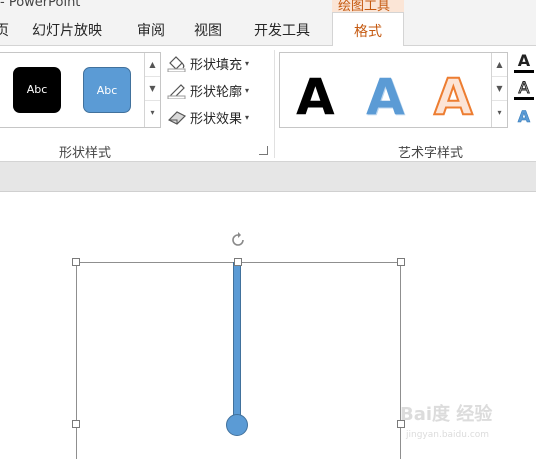  Describe the element at coordinates (368, 29) in the screenshot. I see `tab-format: 格式` at that location.